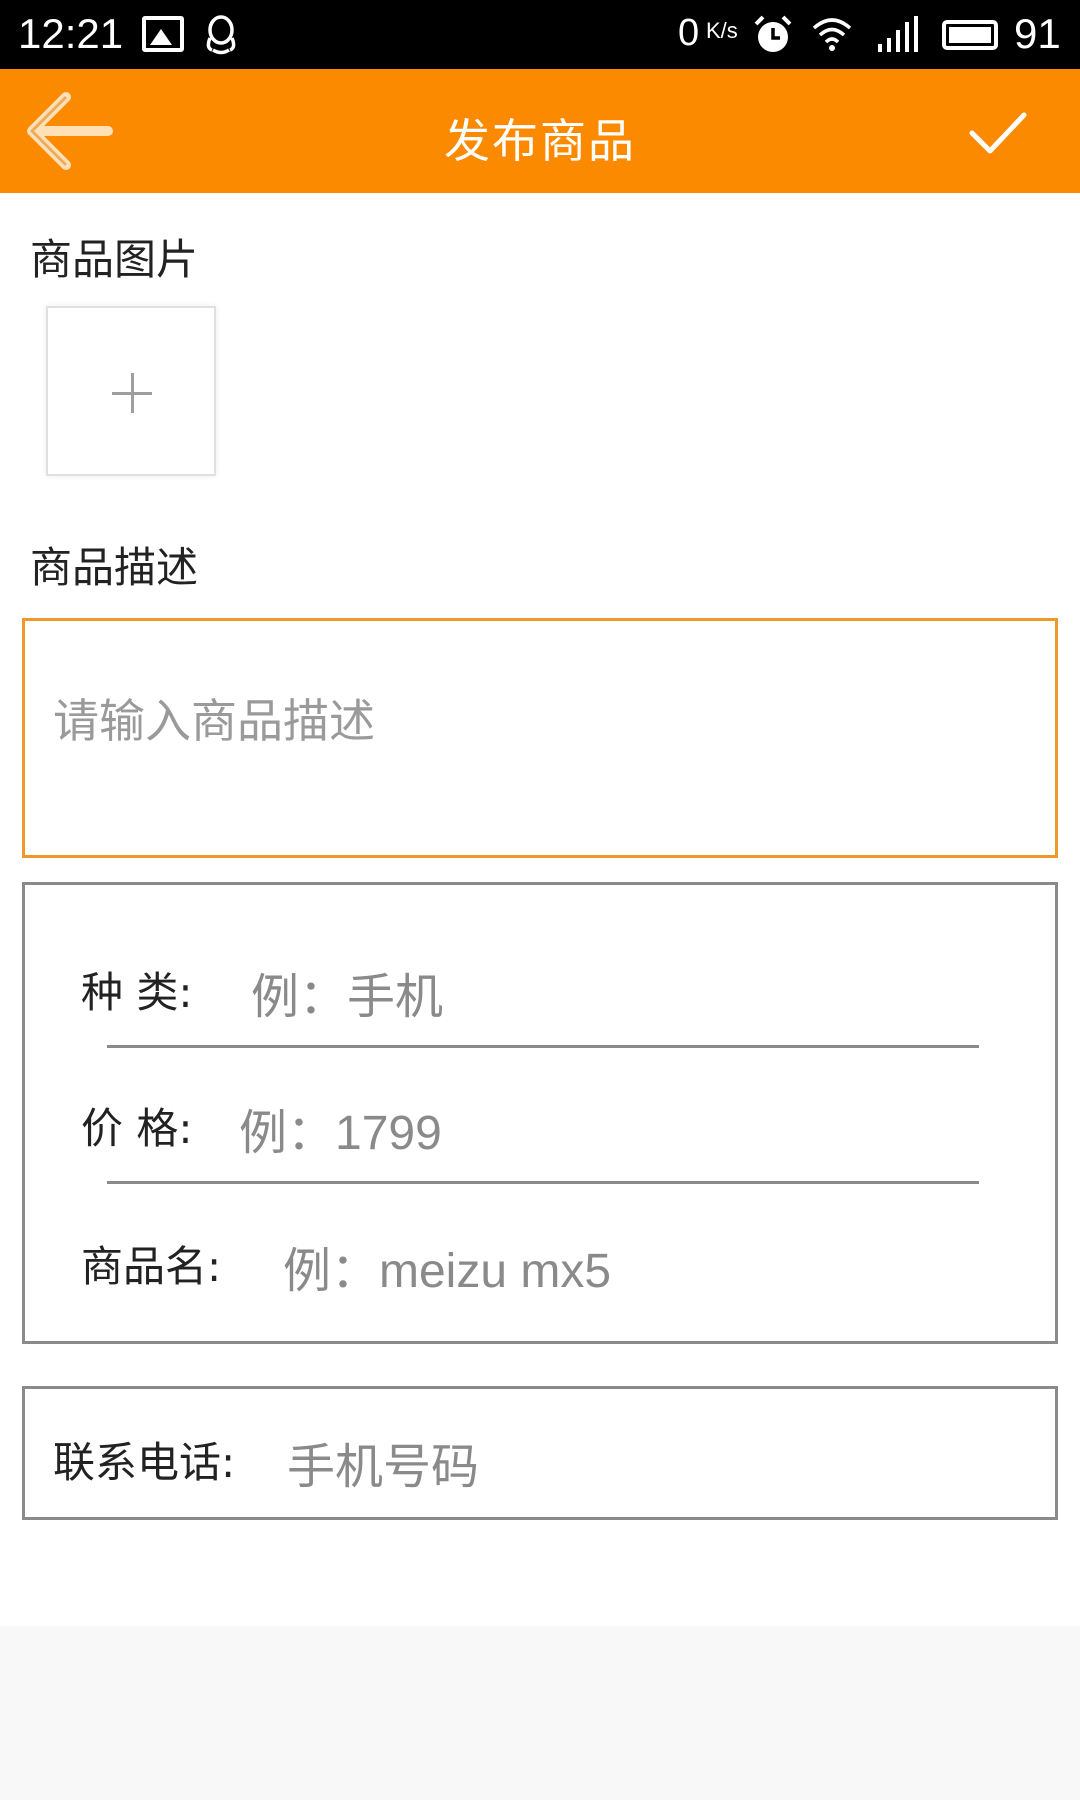  Describe the element at coordinates (722, 30) in the screenshot. I see `net-speed-unit: K/s` at that location.